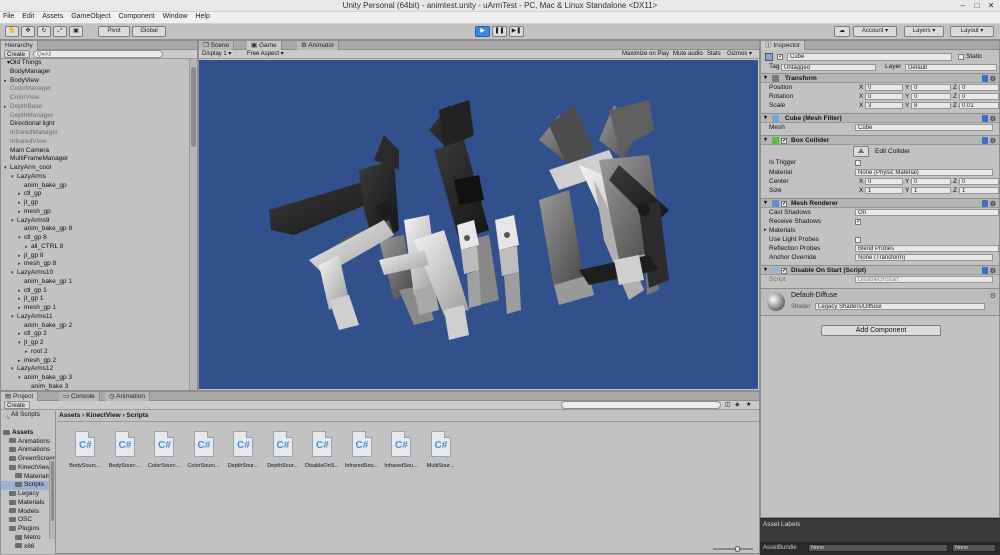  What do you see at coordinates (858, 222) in the screenshot?
I see `receive-shadows-checkbox` at bounding box center [858, 222].